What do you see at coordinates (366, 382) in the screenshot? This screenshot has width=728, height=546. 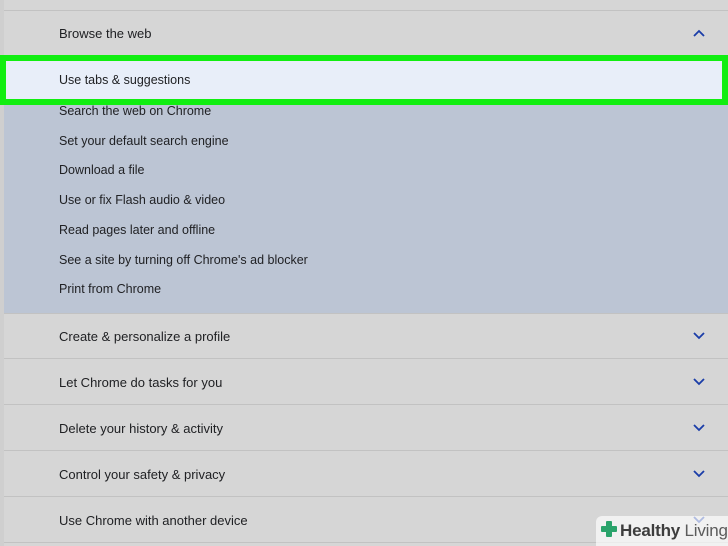 I see `section-chrome-tasks: Let Chrome do tasks for you` at bounding box center [366, 382].